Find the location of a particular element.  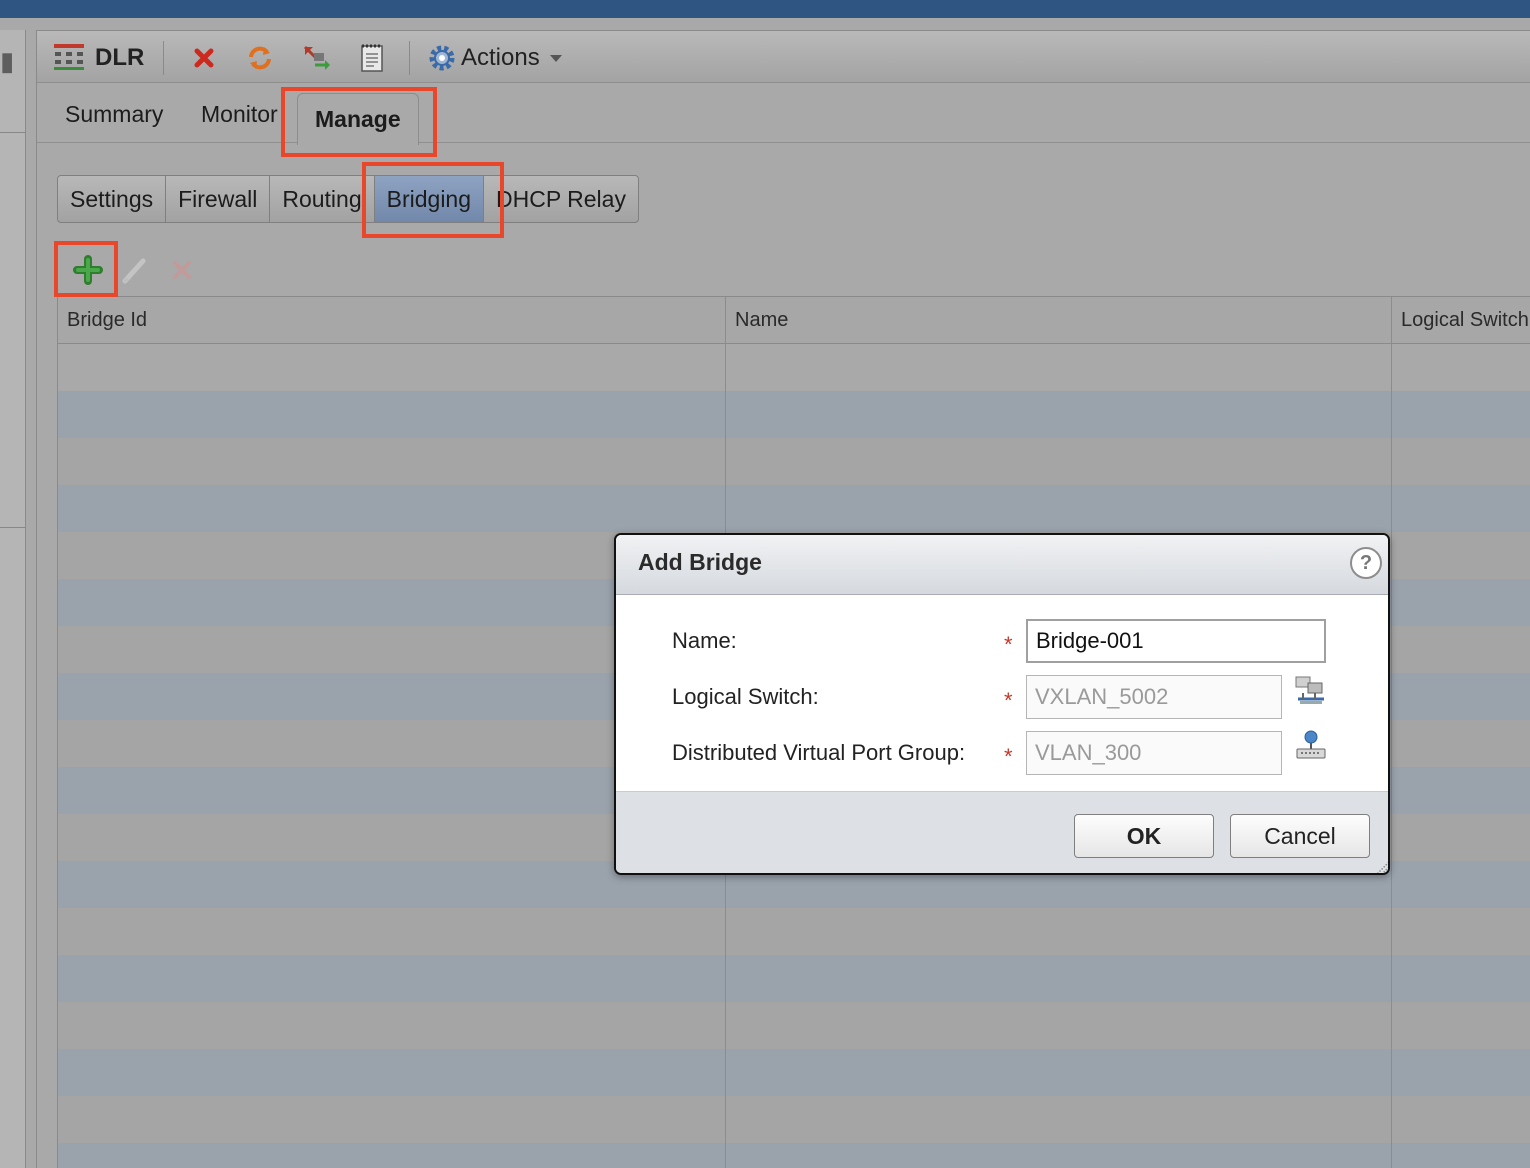

subtab-settings: Settings is located at coordinates (112, 199).